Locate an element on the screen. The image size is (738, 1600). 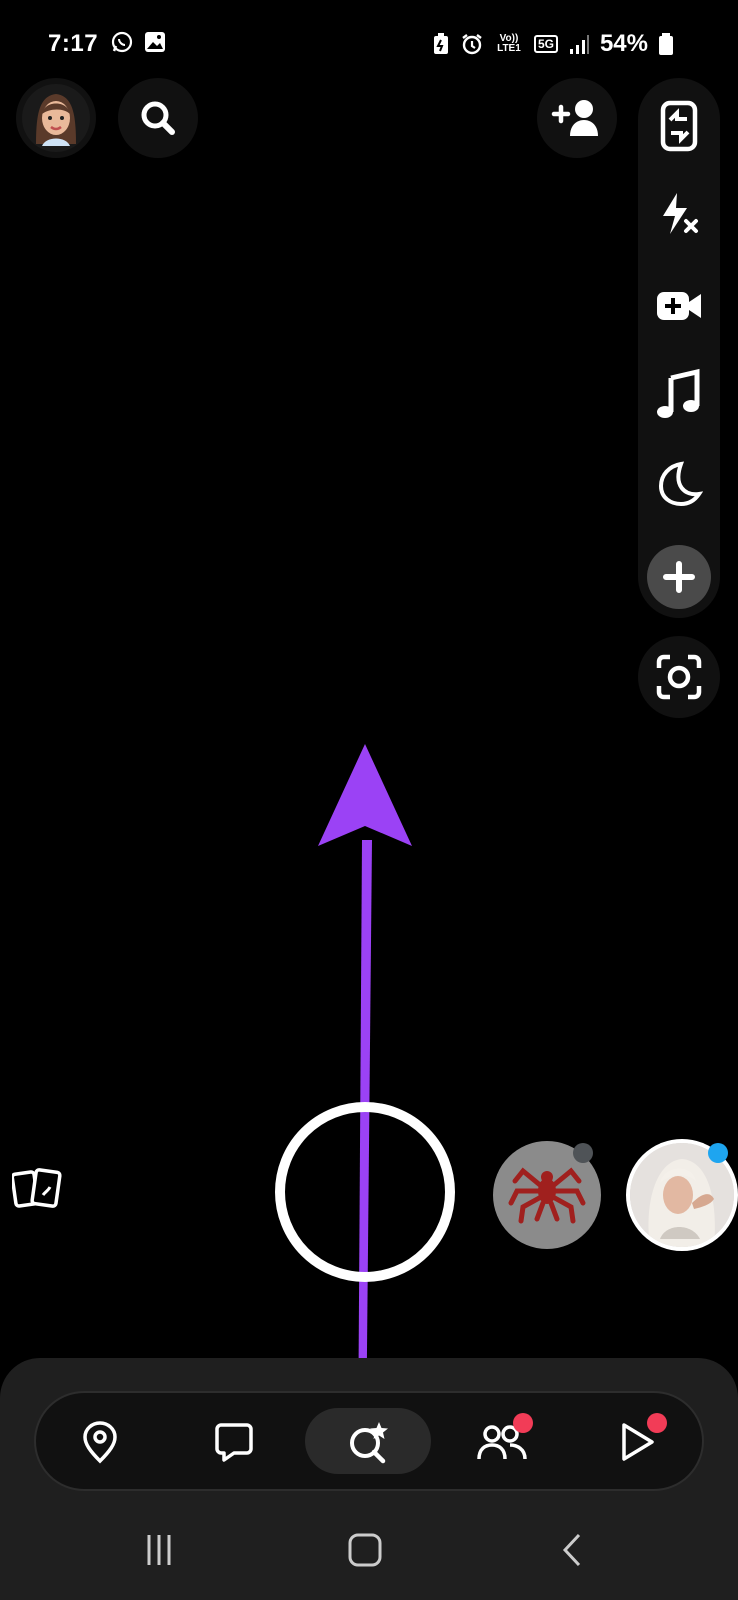
back-button is located at coordinates (573, 1550).